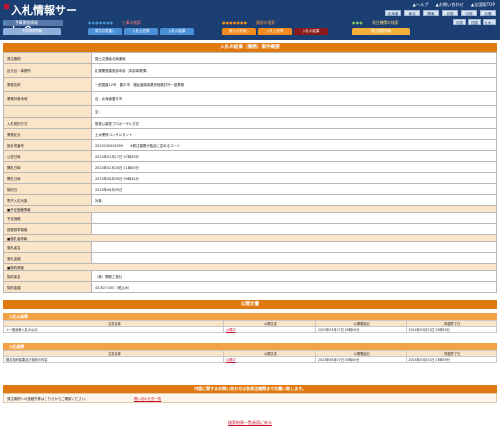  I want to click on row-label: 区分目・事務所, so click(47, 70).